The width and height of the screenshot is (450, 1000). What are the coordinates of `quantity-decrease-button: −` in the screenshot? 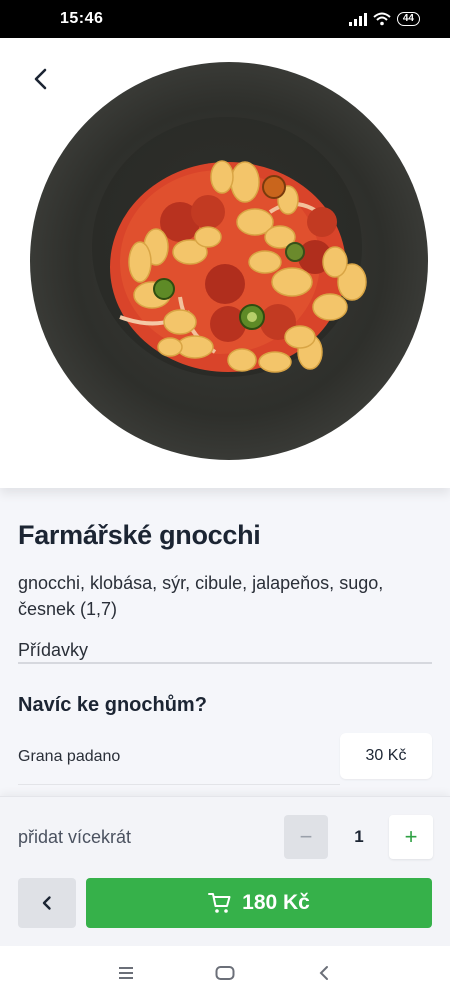 It's located at (306, 837).